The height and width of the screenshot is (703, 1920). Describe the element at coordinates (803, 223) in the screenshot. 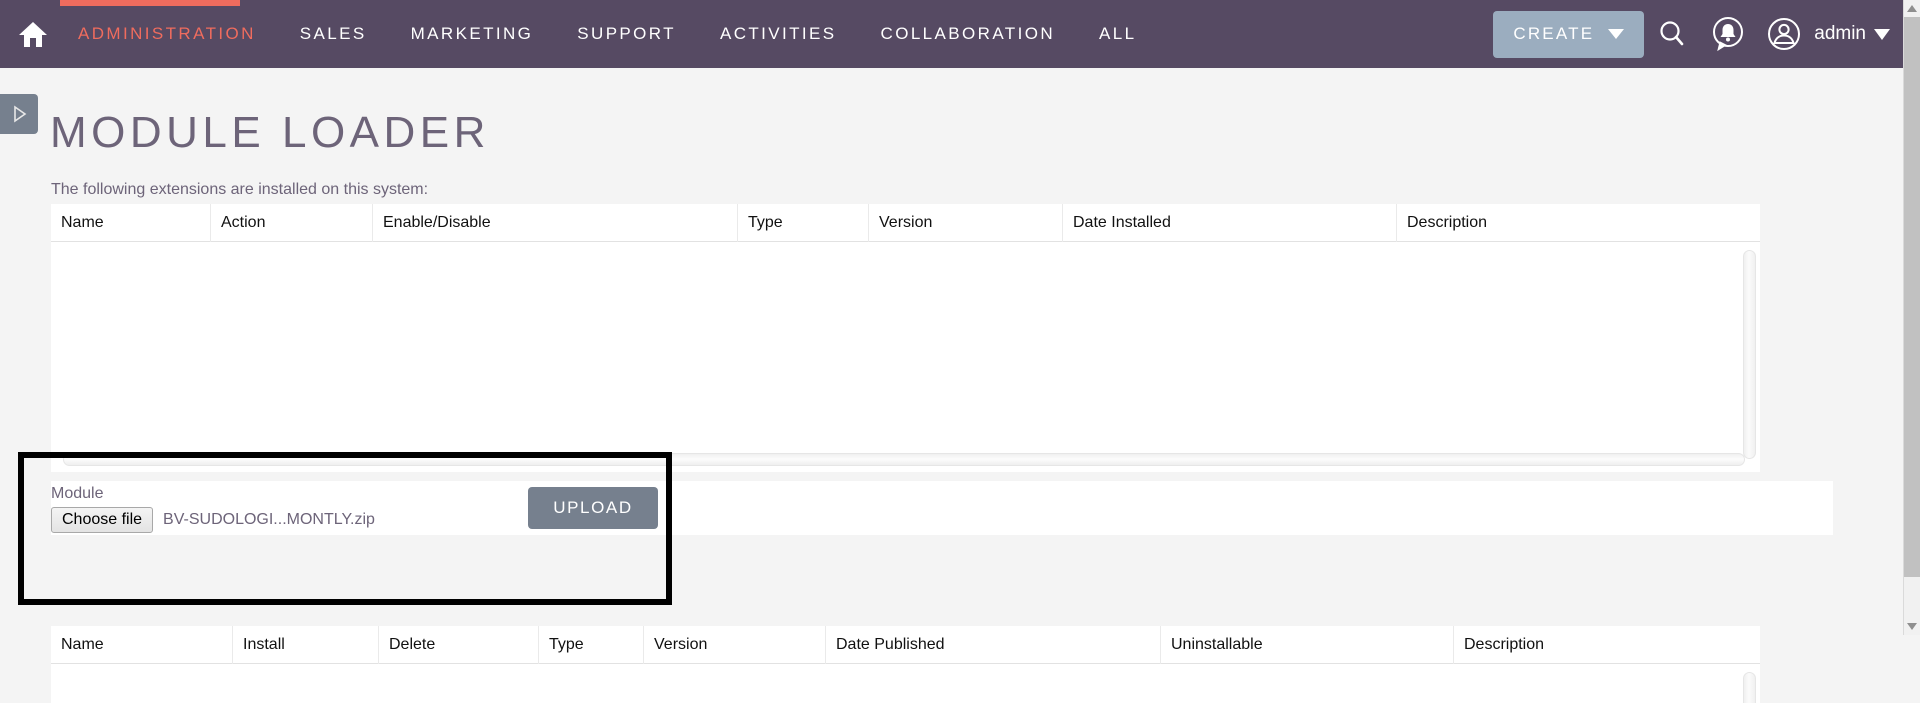

I see `installed-col-type: Type` at that location.